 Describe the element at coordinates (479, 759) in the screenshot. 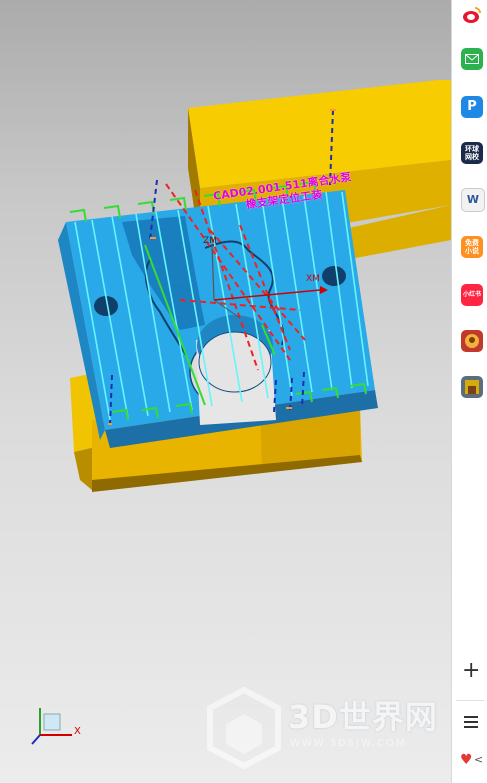

I see `favorite-label: <` at that location.